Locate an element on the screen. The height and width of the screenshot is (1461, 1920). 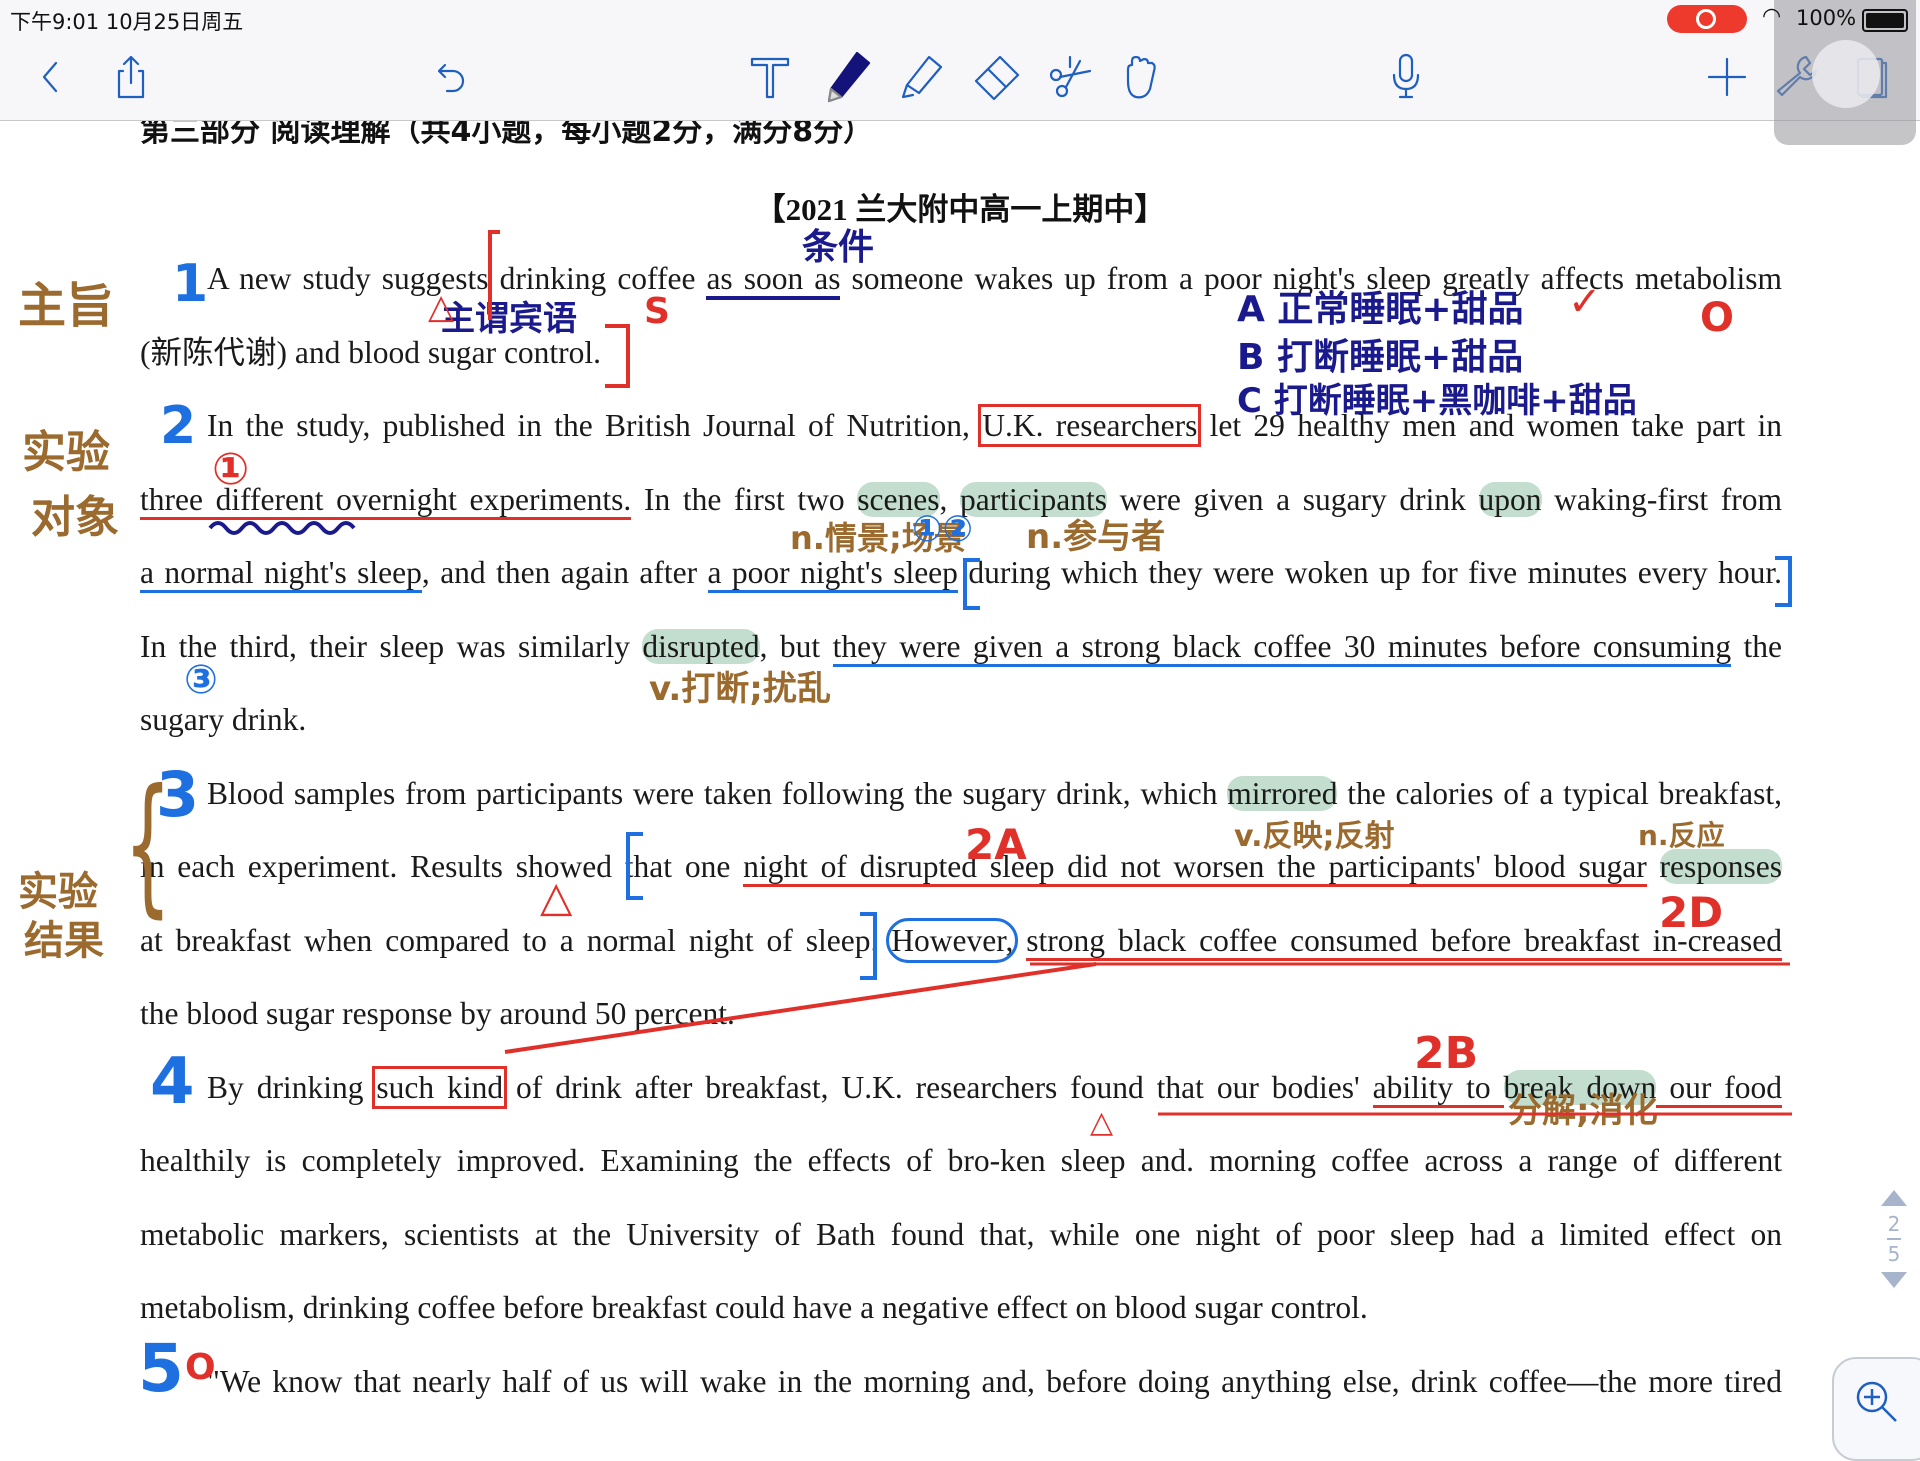
eraser-icon is located at coordinates (997, 78).